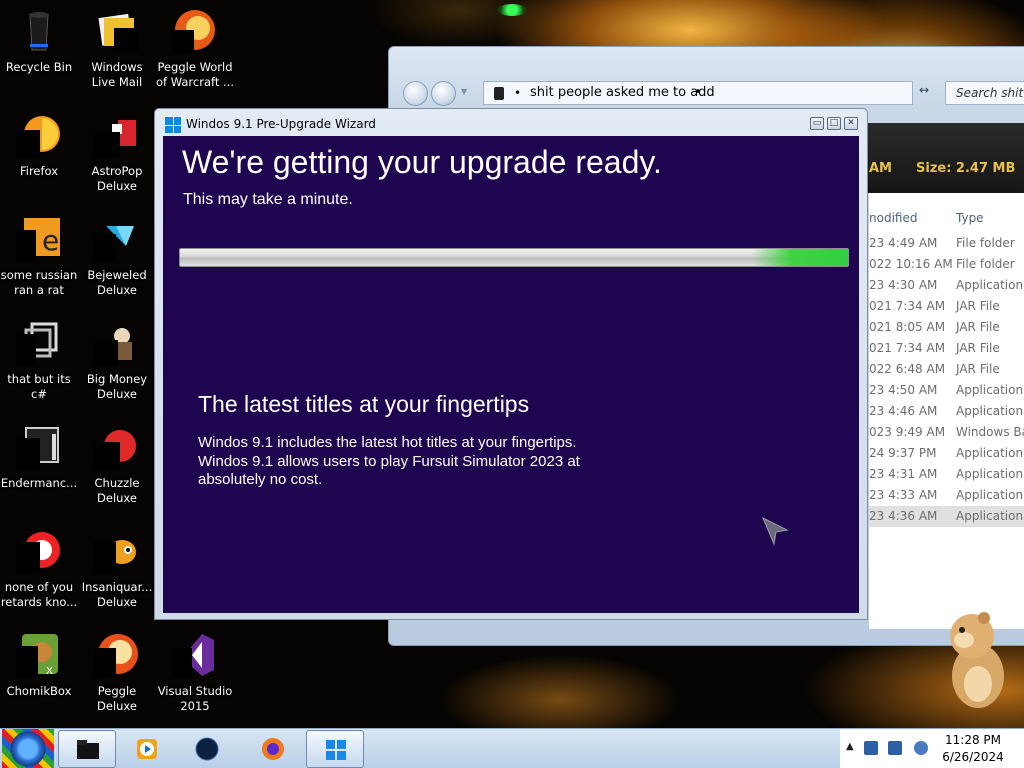 The width and height of the screenshot is (1024, 768). What do you see at coordinates (117, 361) in the screenshot?
I see `desktop-icon-big-money: Big Money Deluxe` at bounding box center [117, 361].